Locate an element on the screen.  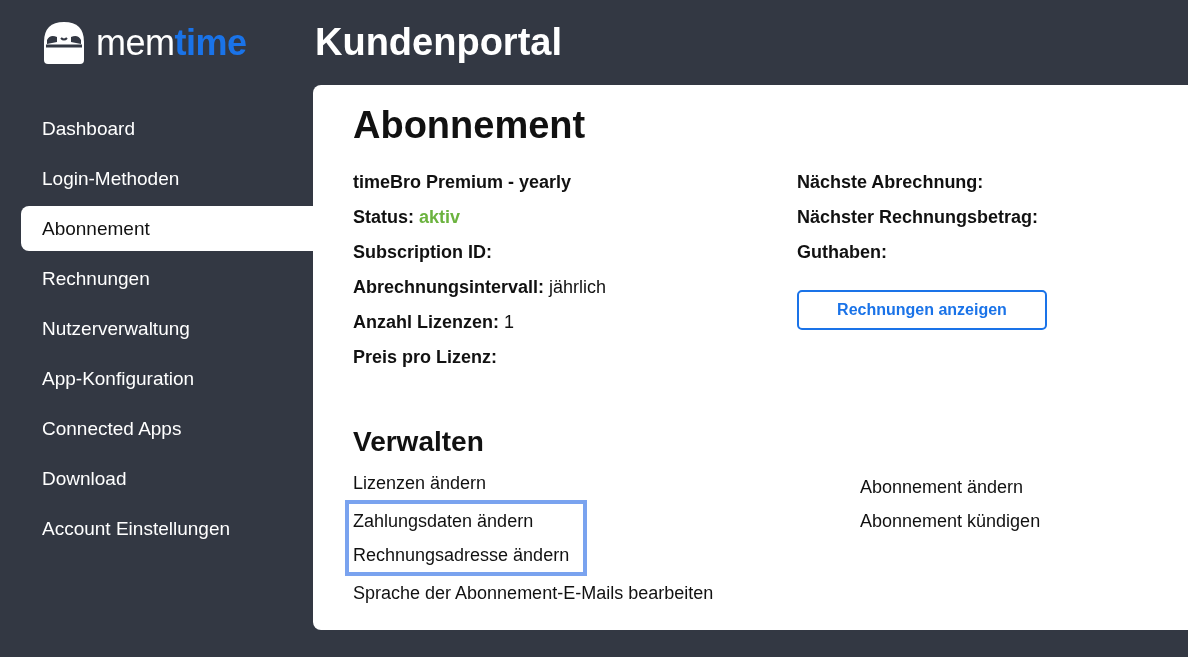
manage-link: Lizenzen ändern is located at coordinates (606, 483).